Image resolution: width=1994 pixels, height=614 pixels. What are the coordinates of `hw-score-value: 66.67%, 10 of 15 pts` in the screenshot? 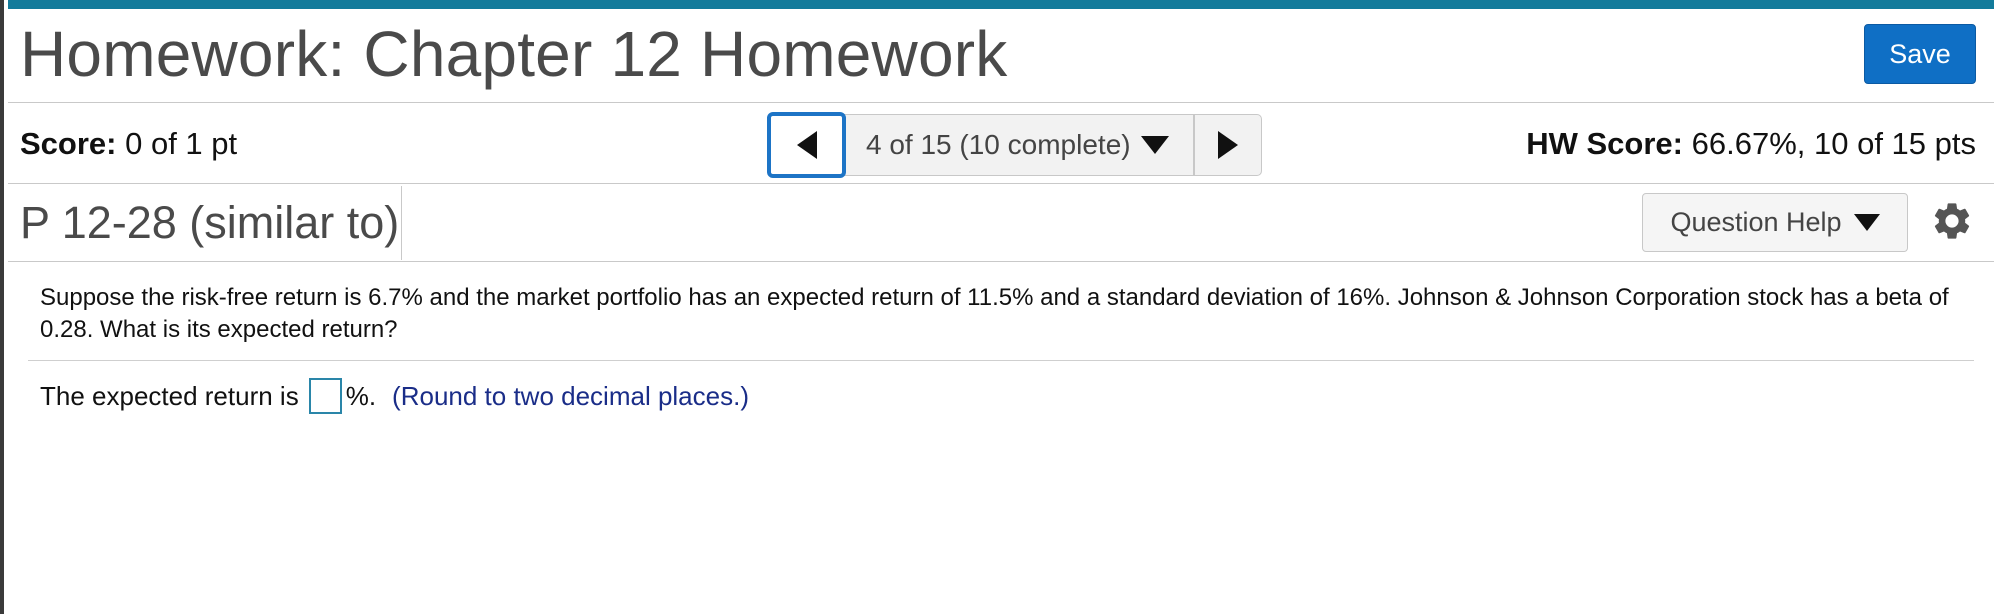 It's located at (1833, 143).